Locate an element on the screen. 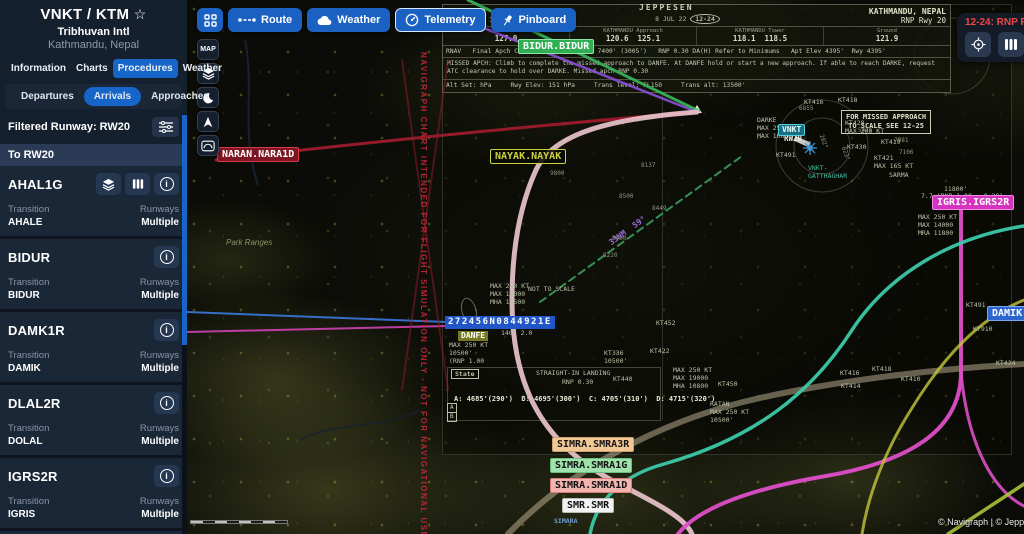 This screenshot has height=534, width=1024. airport-title: VNKT / KTM ☆ is located at coordinates (93, 14).